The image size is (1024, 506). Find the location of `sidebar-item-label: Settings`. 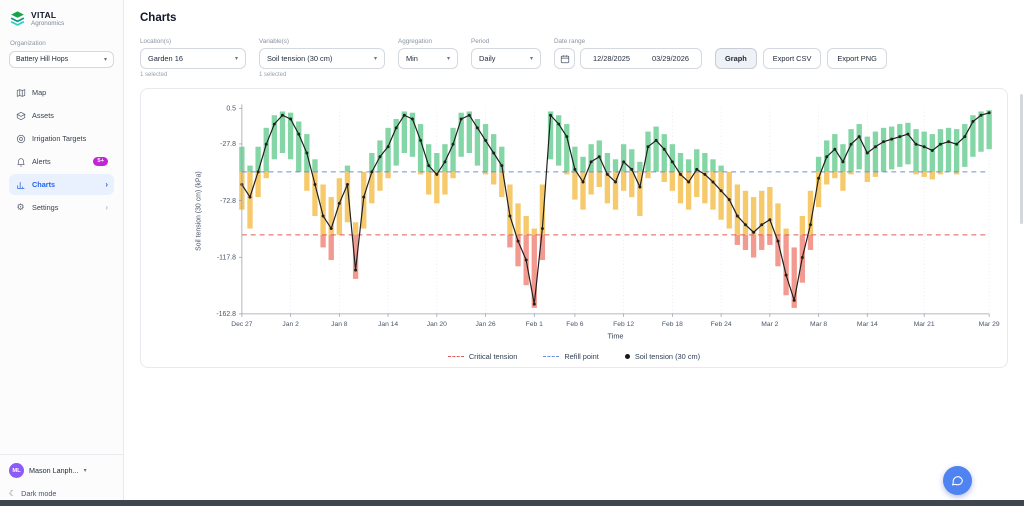

sidebar-item-label: Settings is located at coordinates (45, 207).